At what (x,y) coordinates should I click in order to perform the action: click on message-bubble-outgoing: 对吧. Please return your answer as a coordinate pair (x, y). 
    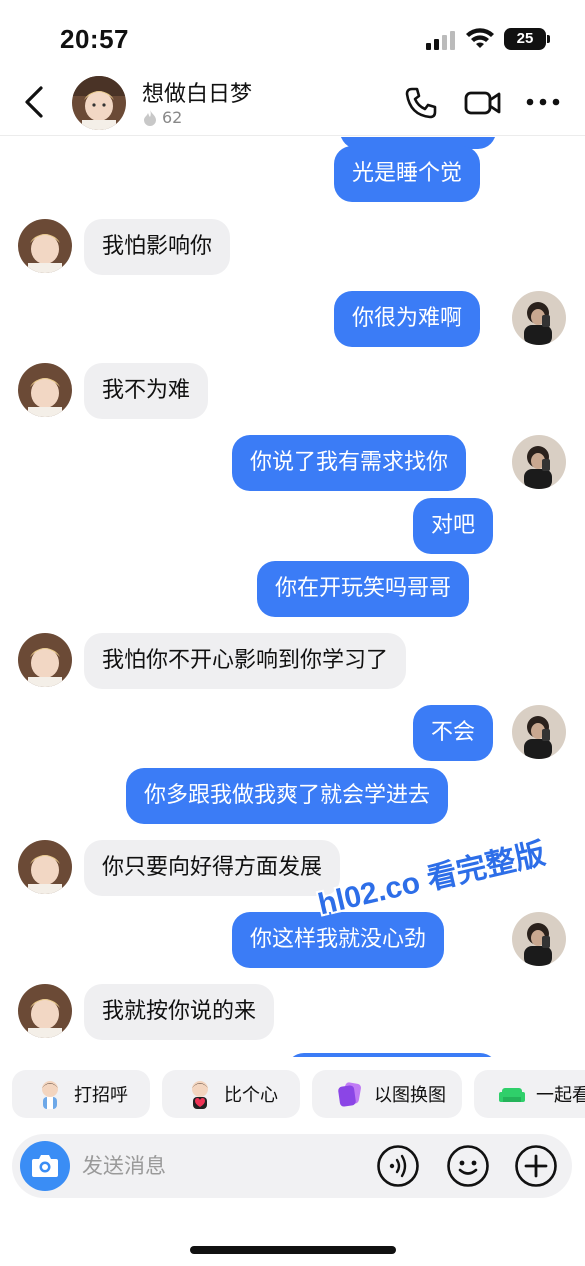
    Looking at the image, I should click on (453, 526).